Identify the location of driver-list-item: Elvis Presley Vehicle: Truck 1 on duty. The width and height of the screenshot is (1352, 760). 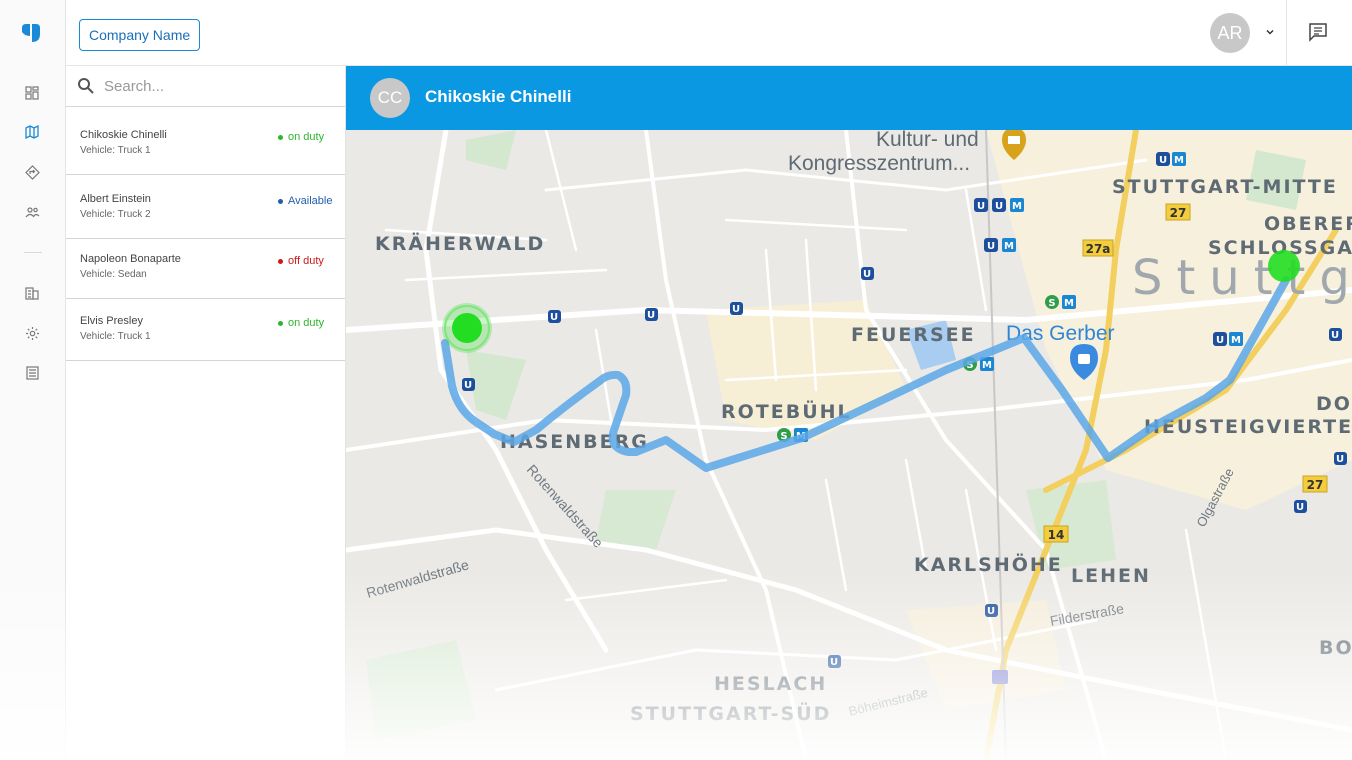
(205, 330).